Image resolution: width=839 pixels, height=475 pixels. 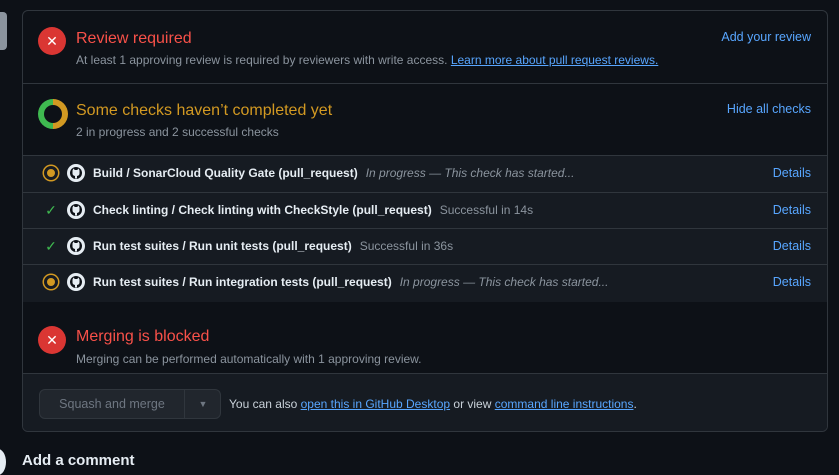 What do you see at coordinates (143, 336) in the screenshot?
I see `merging-blocked-title: Merging is blocked` at bounding box center [143, 336].